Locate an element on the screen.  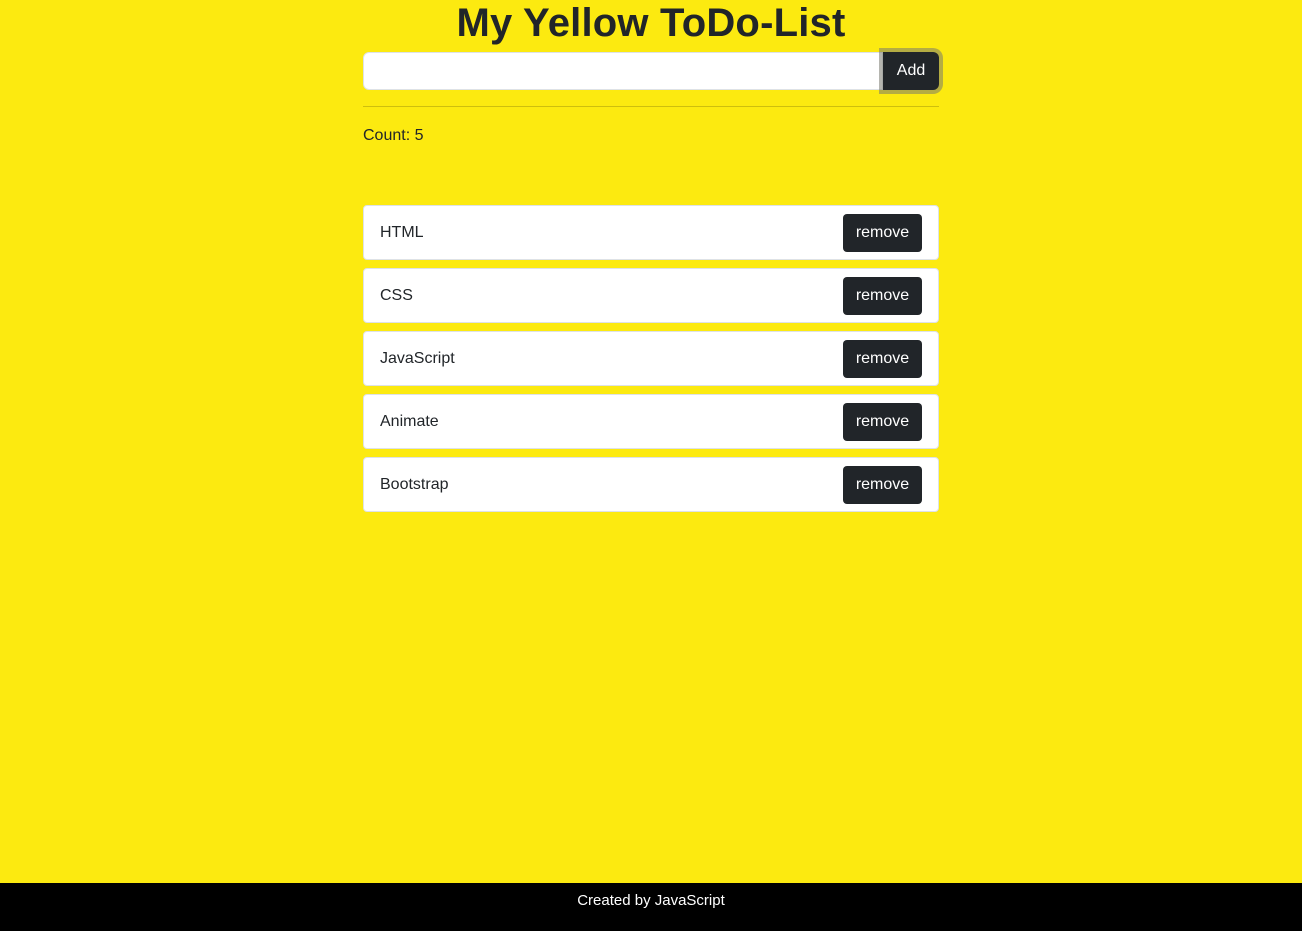
todo-input is located at coordinates (623, 71).